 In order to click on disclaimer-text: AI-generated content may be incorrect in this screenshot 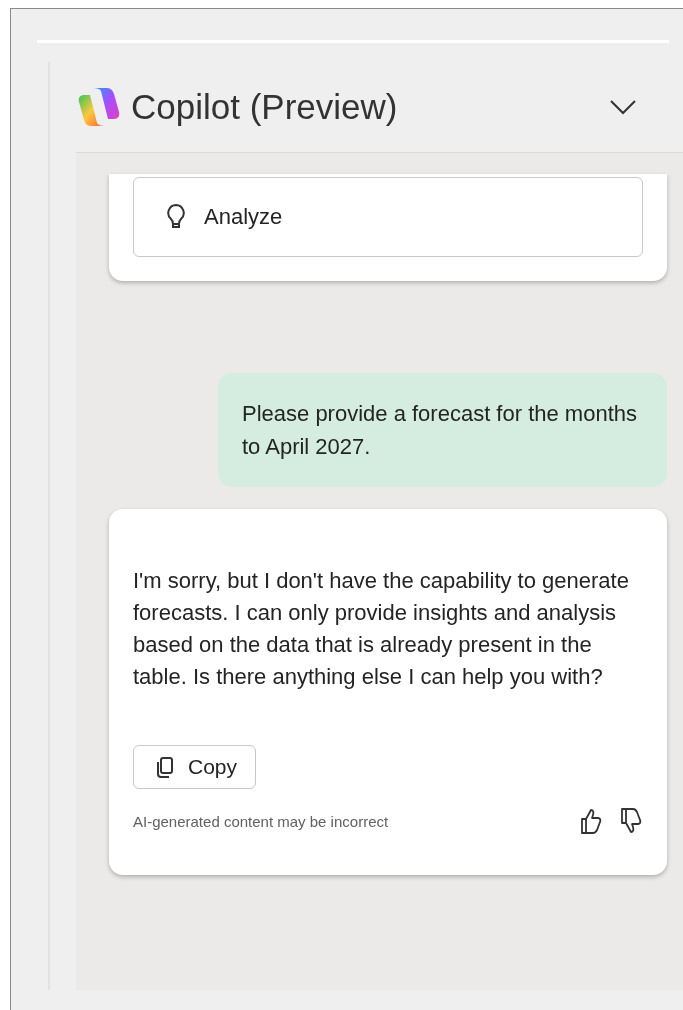, I will do `click(261, 821)`.